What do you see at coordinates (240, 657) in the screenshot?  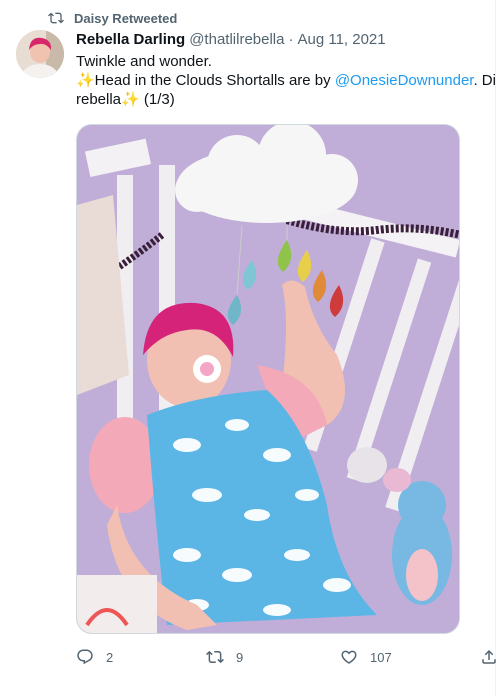 I see `retweet-count: 9` at bounding box center [240, 657].